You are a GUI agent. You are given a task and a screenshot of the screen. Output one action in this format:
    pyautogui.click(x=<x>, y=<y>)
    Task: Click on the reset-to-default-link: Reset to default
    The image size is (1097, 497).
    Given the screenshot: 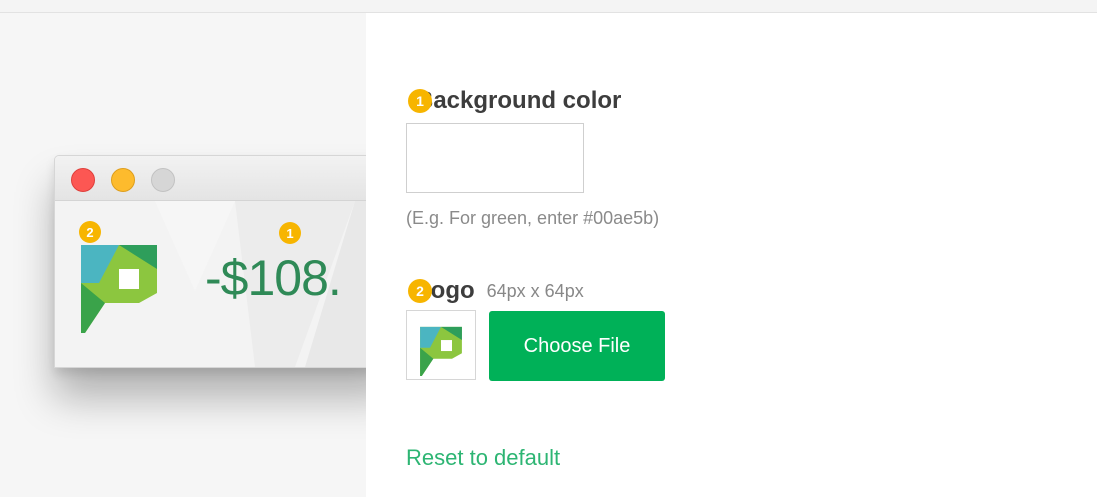 What is the action you would take?
    pyautogui.click(x=483, y=458)
    